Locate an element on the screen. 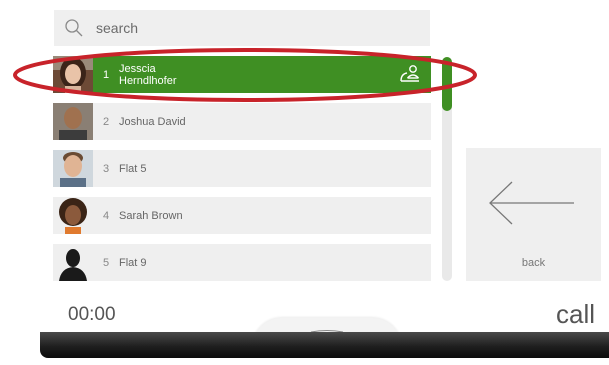 The width and height of the screenshot is (609, 365). device-bezel-shadow is located at coordinates (324, 345).